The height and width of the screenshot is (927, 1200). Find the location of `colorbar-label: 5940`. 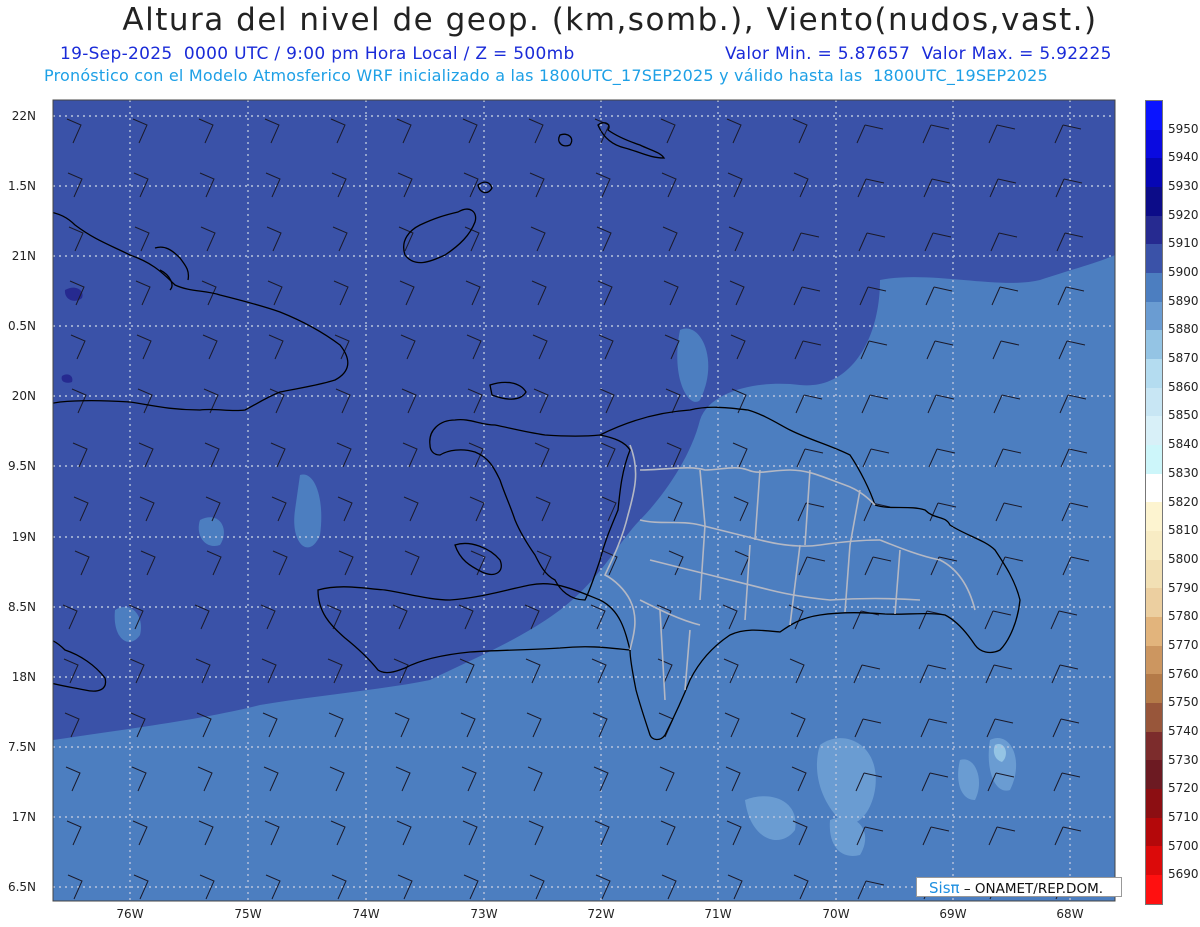

colorbar-label: 5940 is located at coordinates (1183, 157).